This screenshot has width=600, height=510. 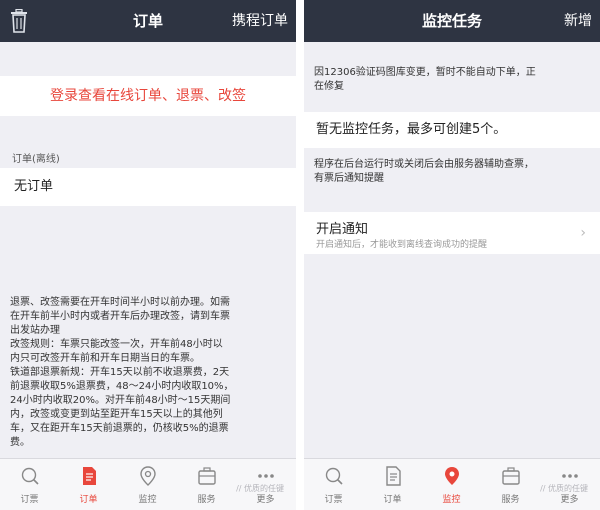 I want to click on notice-line: 内只可改签开车前和开车日期当日的车票。, so click(x=105, y=358).